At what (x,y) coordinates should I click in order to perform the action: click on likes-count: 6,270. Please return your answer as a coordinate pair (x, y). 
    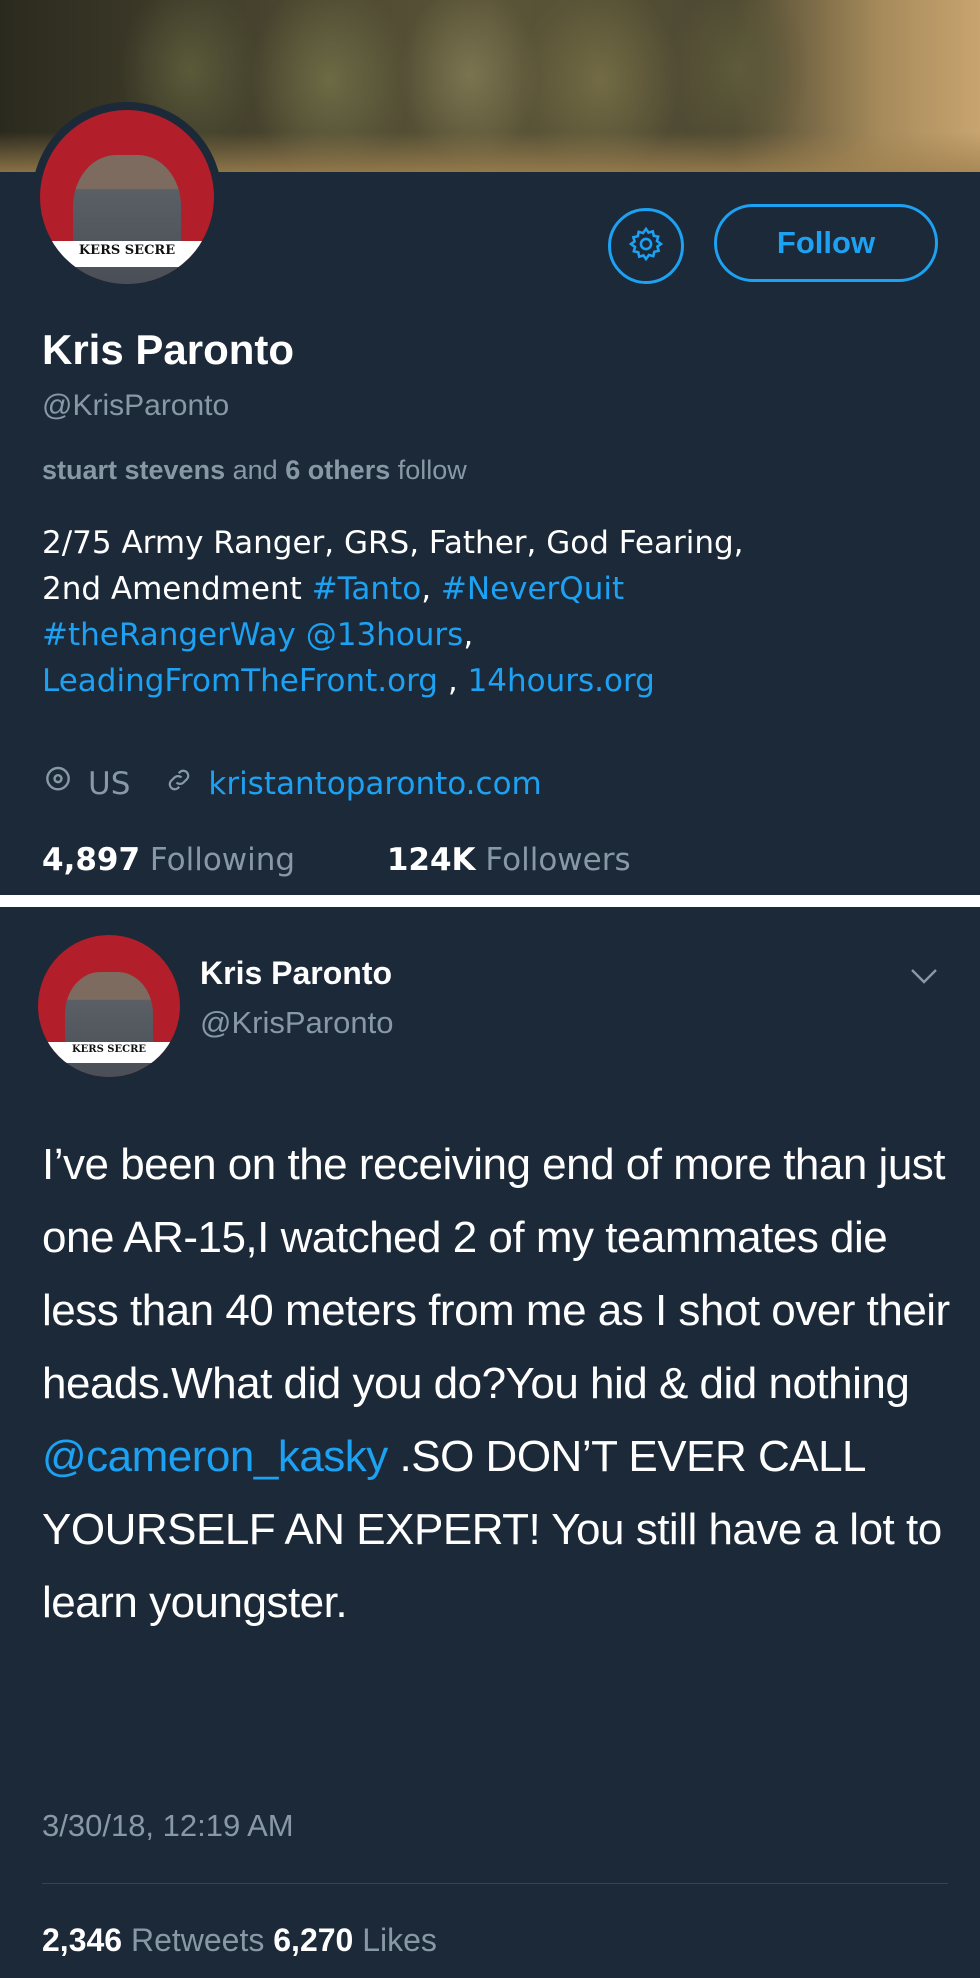
    Looking at the image, I should click on (313, 1940).